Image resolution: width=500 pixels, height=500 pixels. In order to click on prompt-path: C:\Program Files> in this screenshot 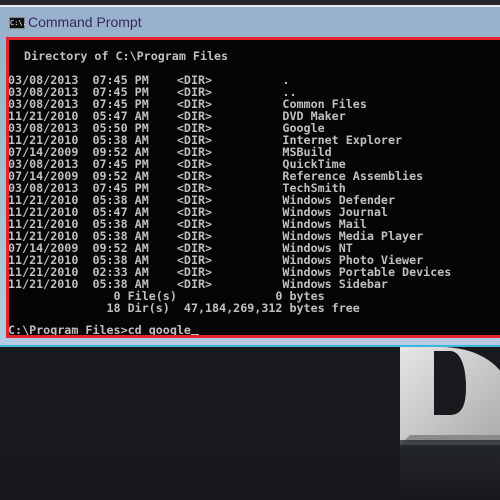, I will do `click(68, 330)`.